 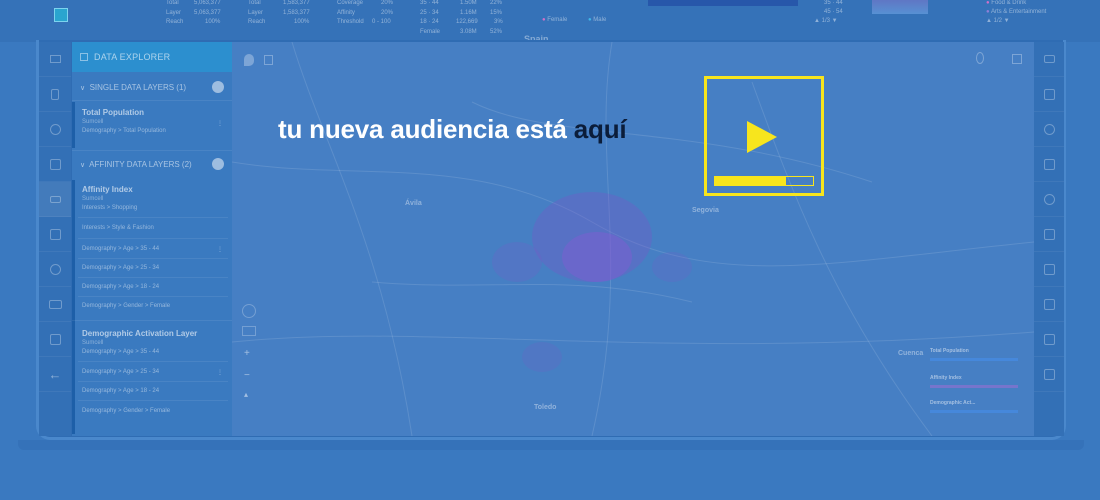 What do you see at coordinates (1016, 12) in the screenshot?
I see `interest-item: ● Arts & Entertainment` at bounding box center [1016, 12].